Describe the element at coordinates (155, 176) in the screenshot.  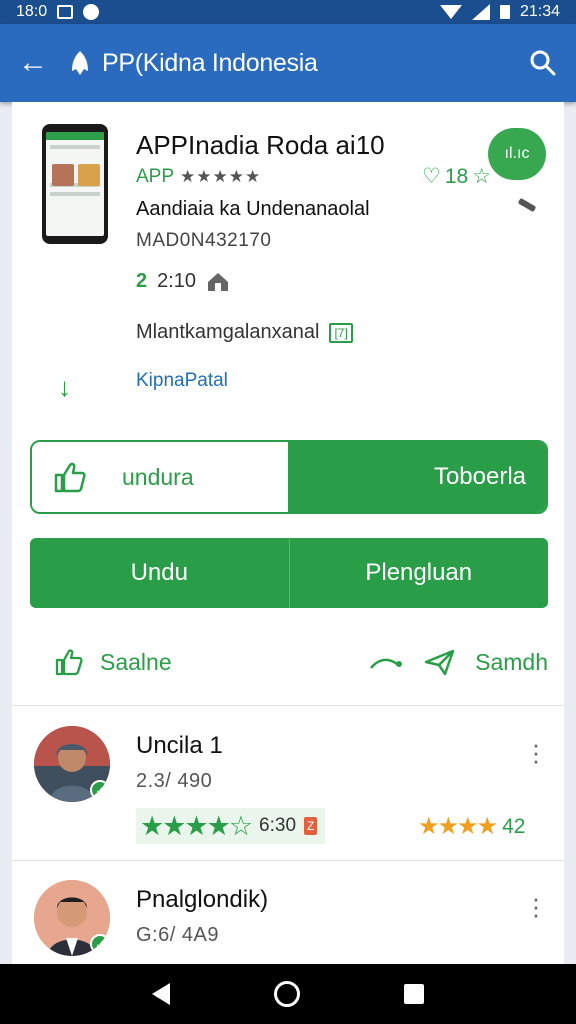
I see `app-type-label: APP` at that location.